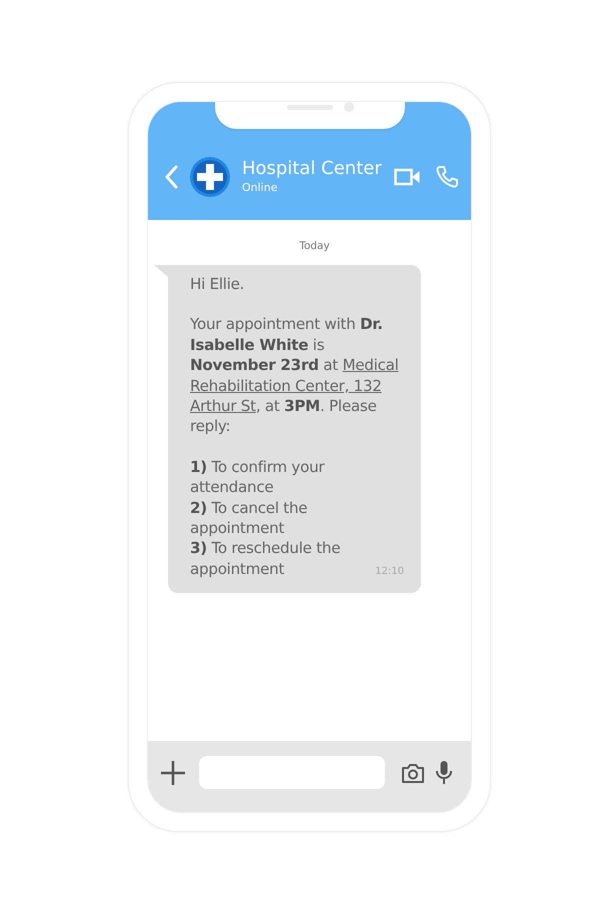  Describe the element at coordinates (312, 169) in the screenshot. I see `contact-name: Hospital Center` at that location.